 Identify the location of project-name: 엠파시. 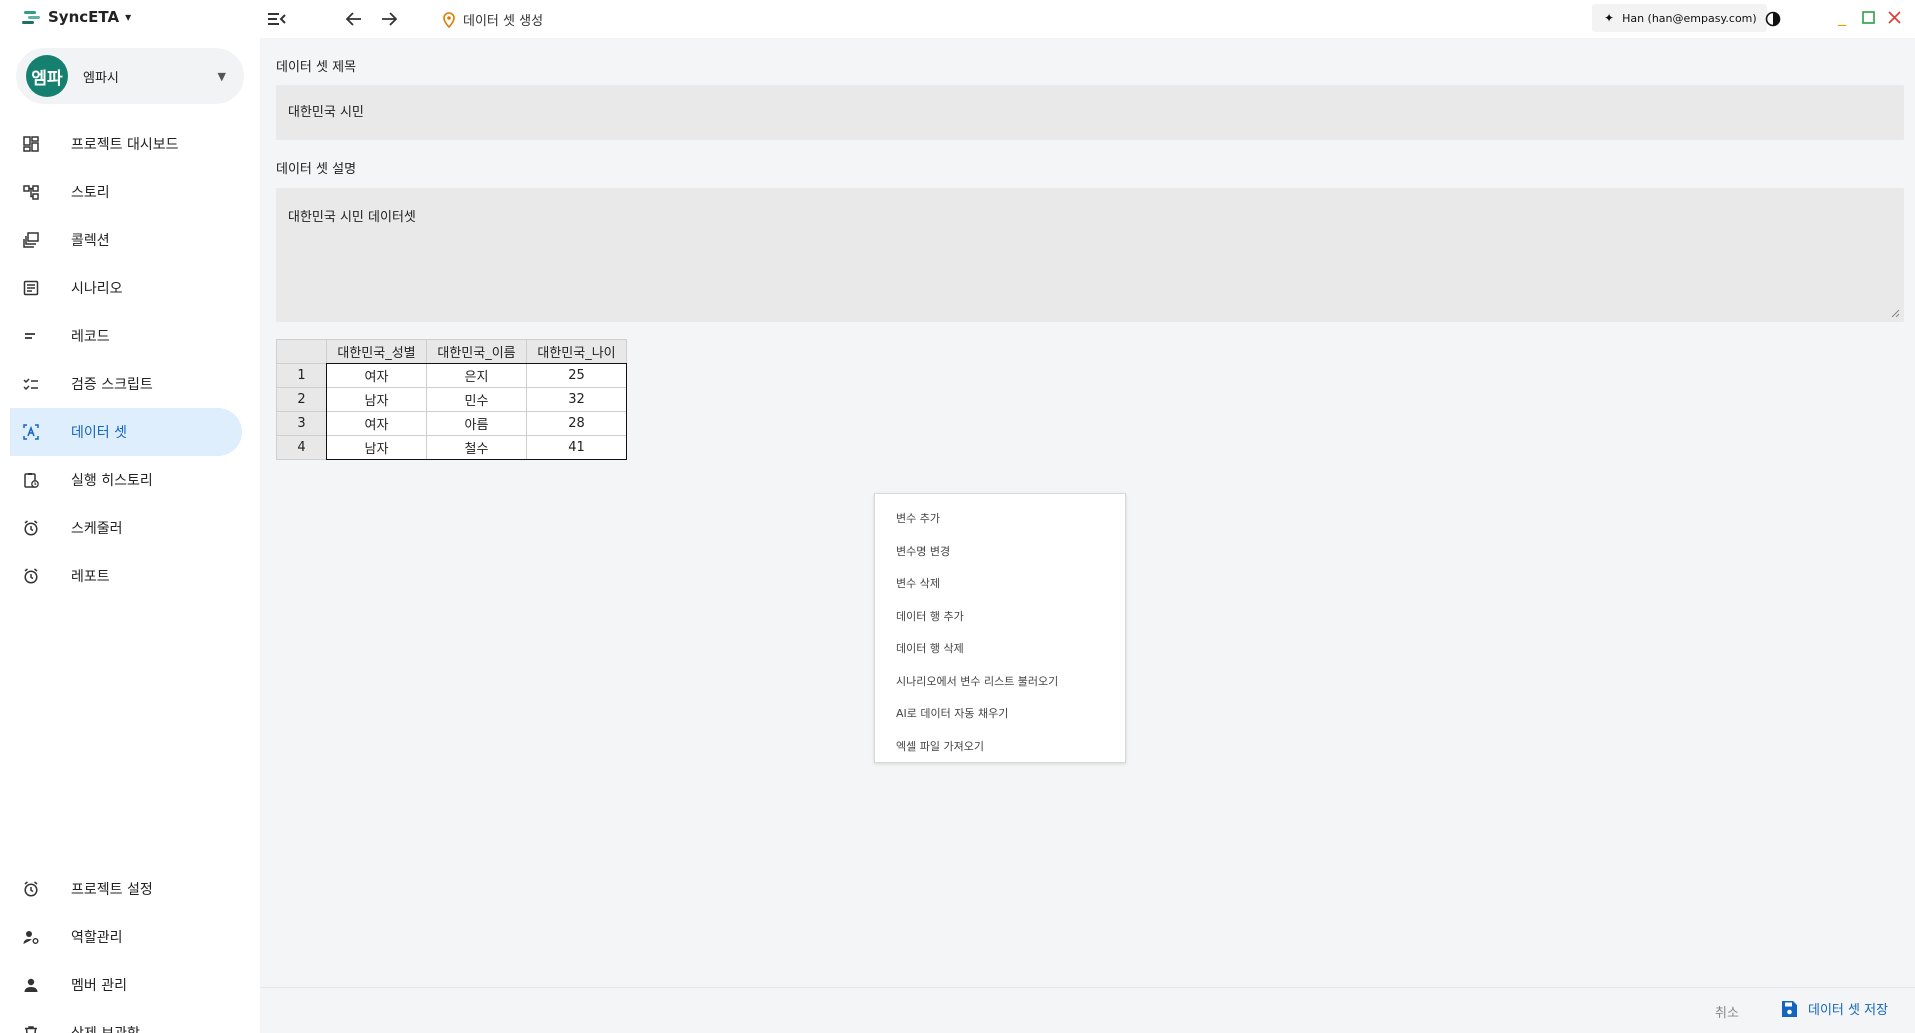
(101, 78).